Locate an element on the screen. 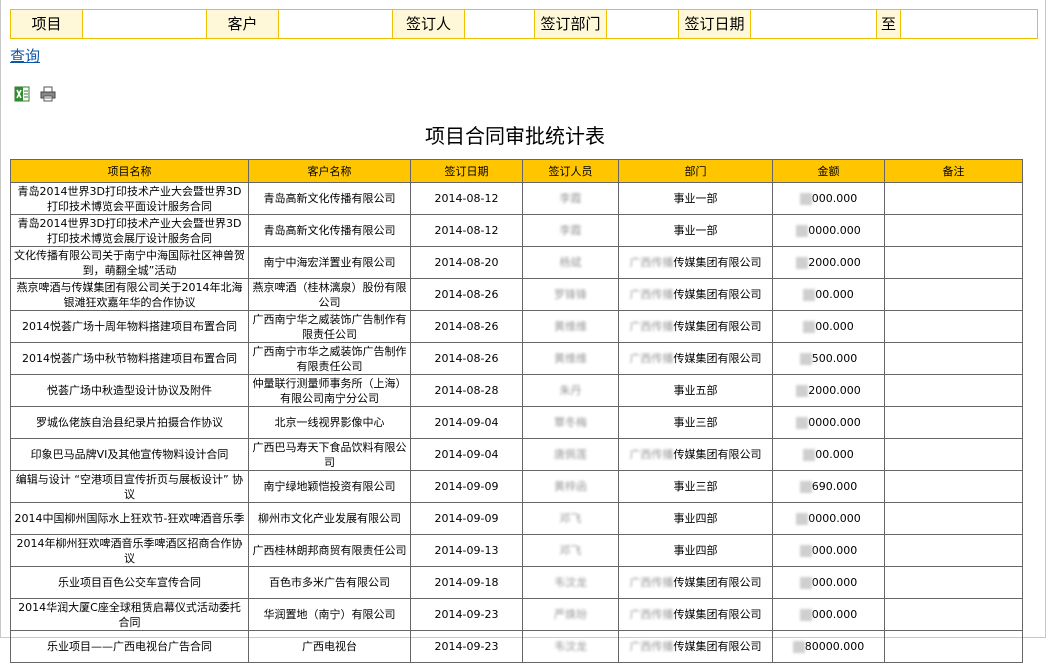  customer-cell: 广西南宁华之威装饰广告制作有限责任公司 is located at coordinates (329, 326).